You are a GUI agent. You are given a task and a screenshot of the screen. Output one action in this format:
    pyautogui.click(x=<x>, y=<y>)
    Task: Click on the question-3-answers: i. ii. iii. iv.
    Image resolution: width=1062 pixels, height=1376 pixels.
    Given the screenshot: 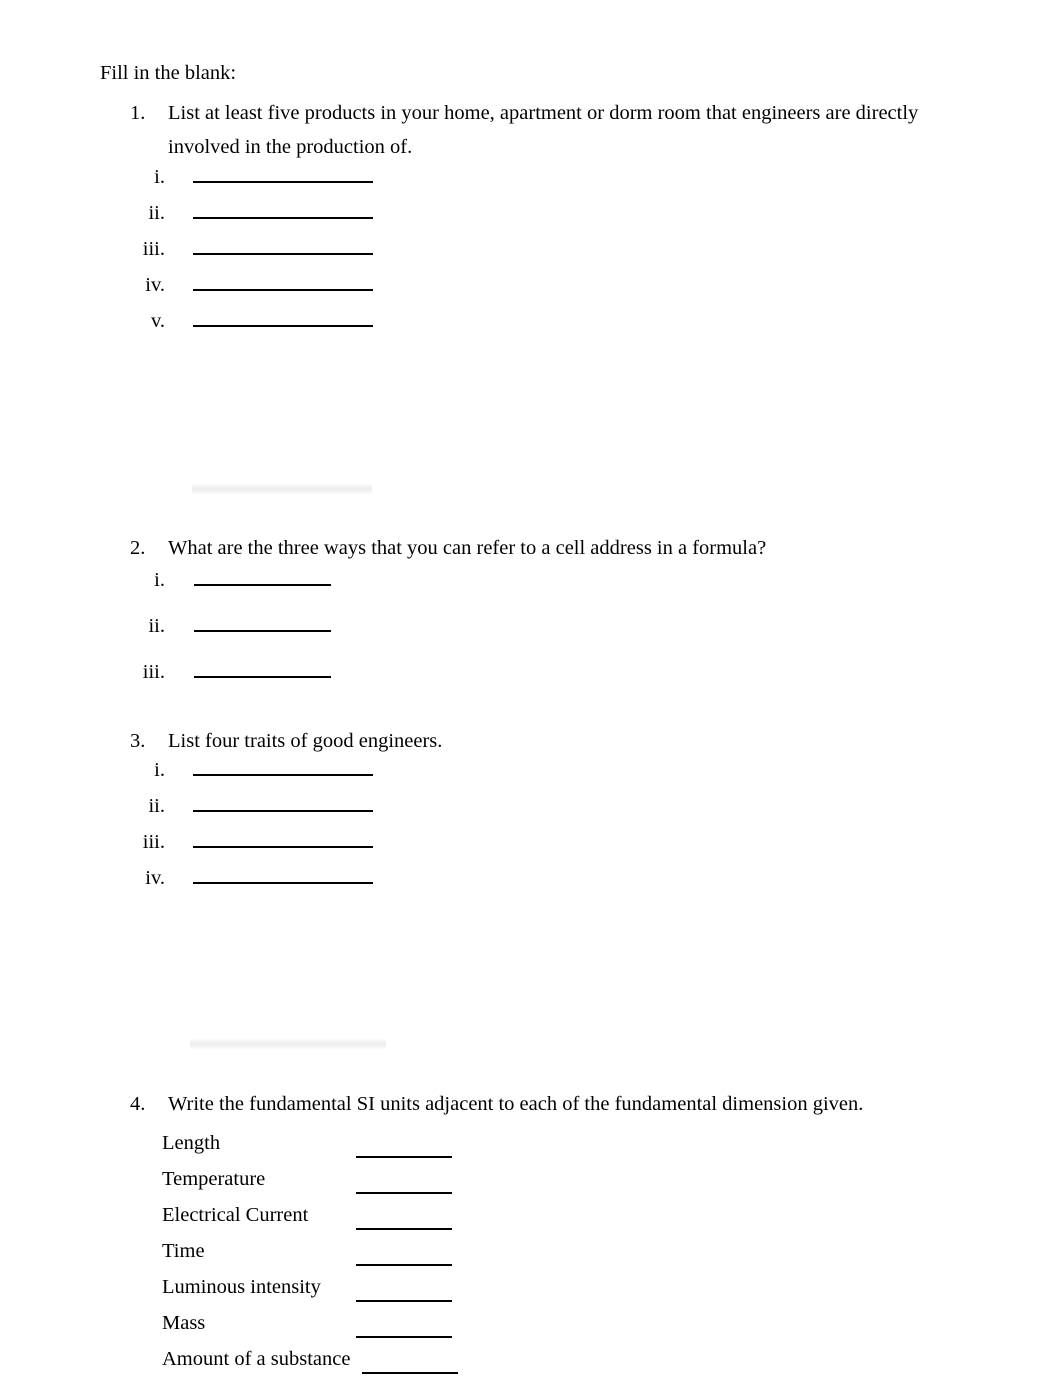 What is the action you would take?
    pyautogui.click(x=236, y=831)
    